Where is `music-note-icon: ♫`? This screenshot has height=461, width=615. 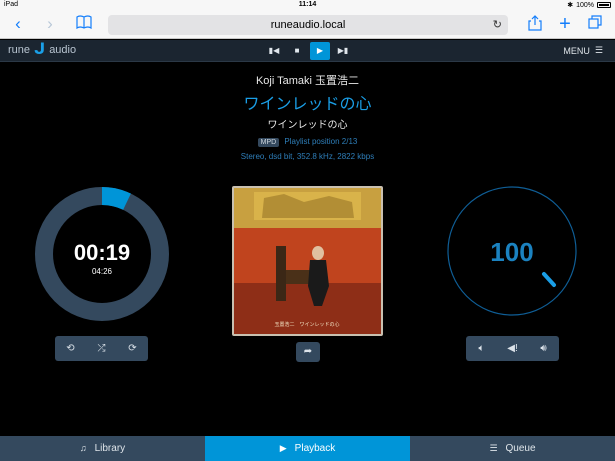 music-note-icon: ♫ is located at coordinates (83, 448).